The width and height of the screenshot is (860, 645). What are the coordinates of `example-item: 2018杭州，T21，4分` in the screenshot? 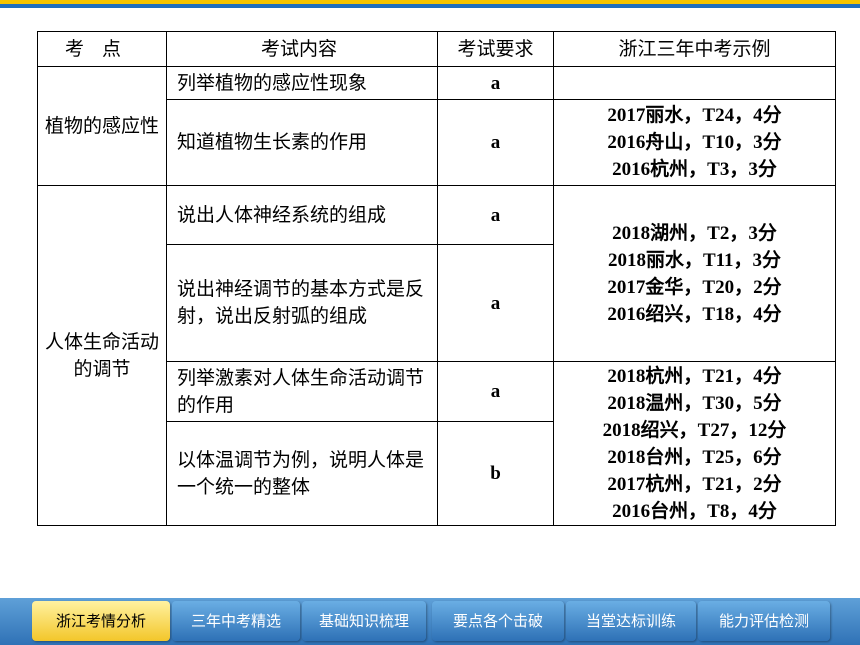 It's located at (694, 376).